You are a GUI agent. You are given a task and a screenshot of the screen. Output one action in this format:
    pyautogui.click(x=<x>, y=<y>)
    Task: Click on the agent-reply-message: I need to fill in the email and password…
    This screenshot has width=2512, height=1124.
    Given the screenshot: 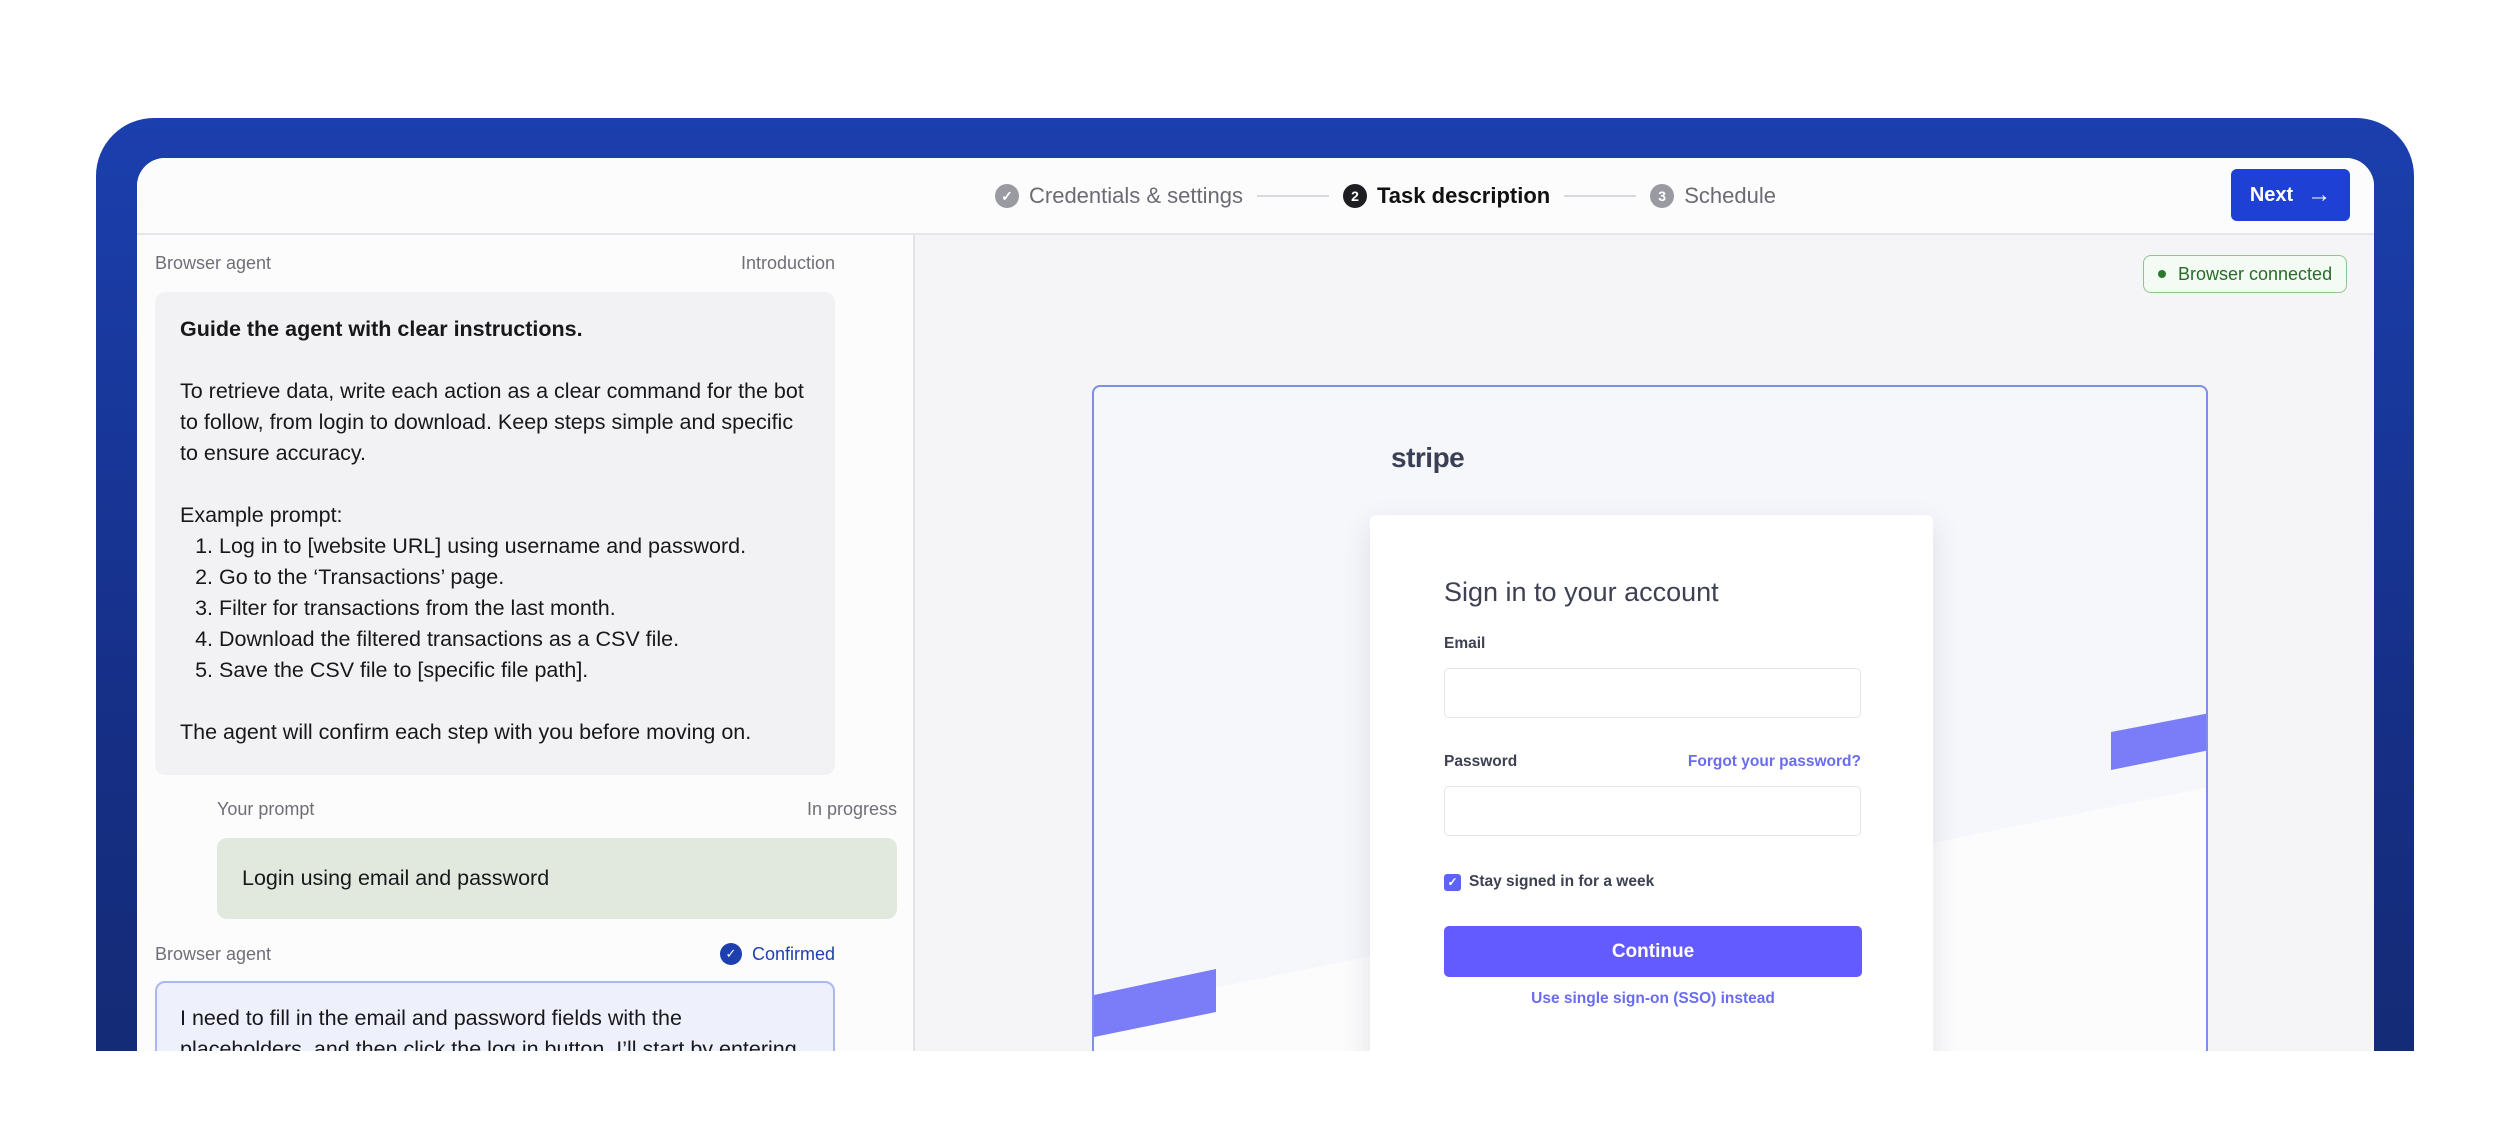 What is the action you would take?
    pyautogui.click(x=495, y=1016)
    